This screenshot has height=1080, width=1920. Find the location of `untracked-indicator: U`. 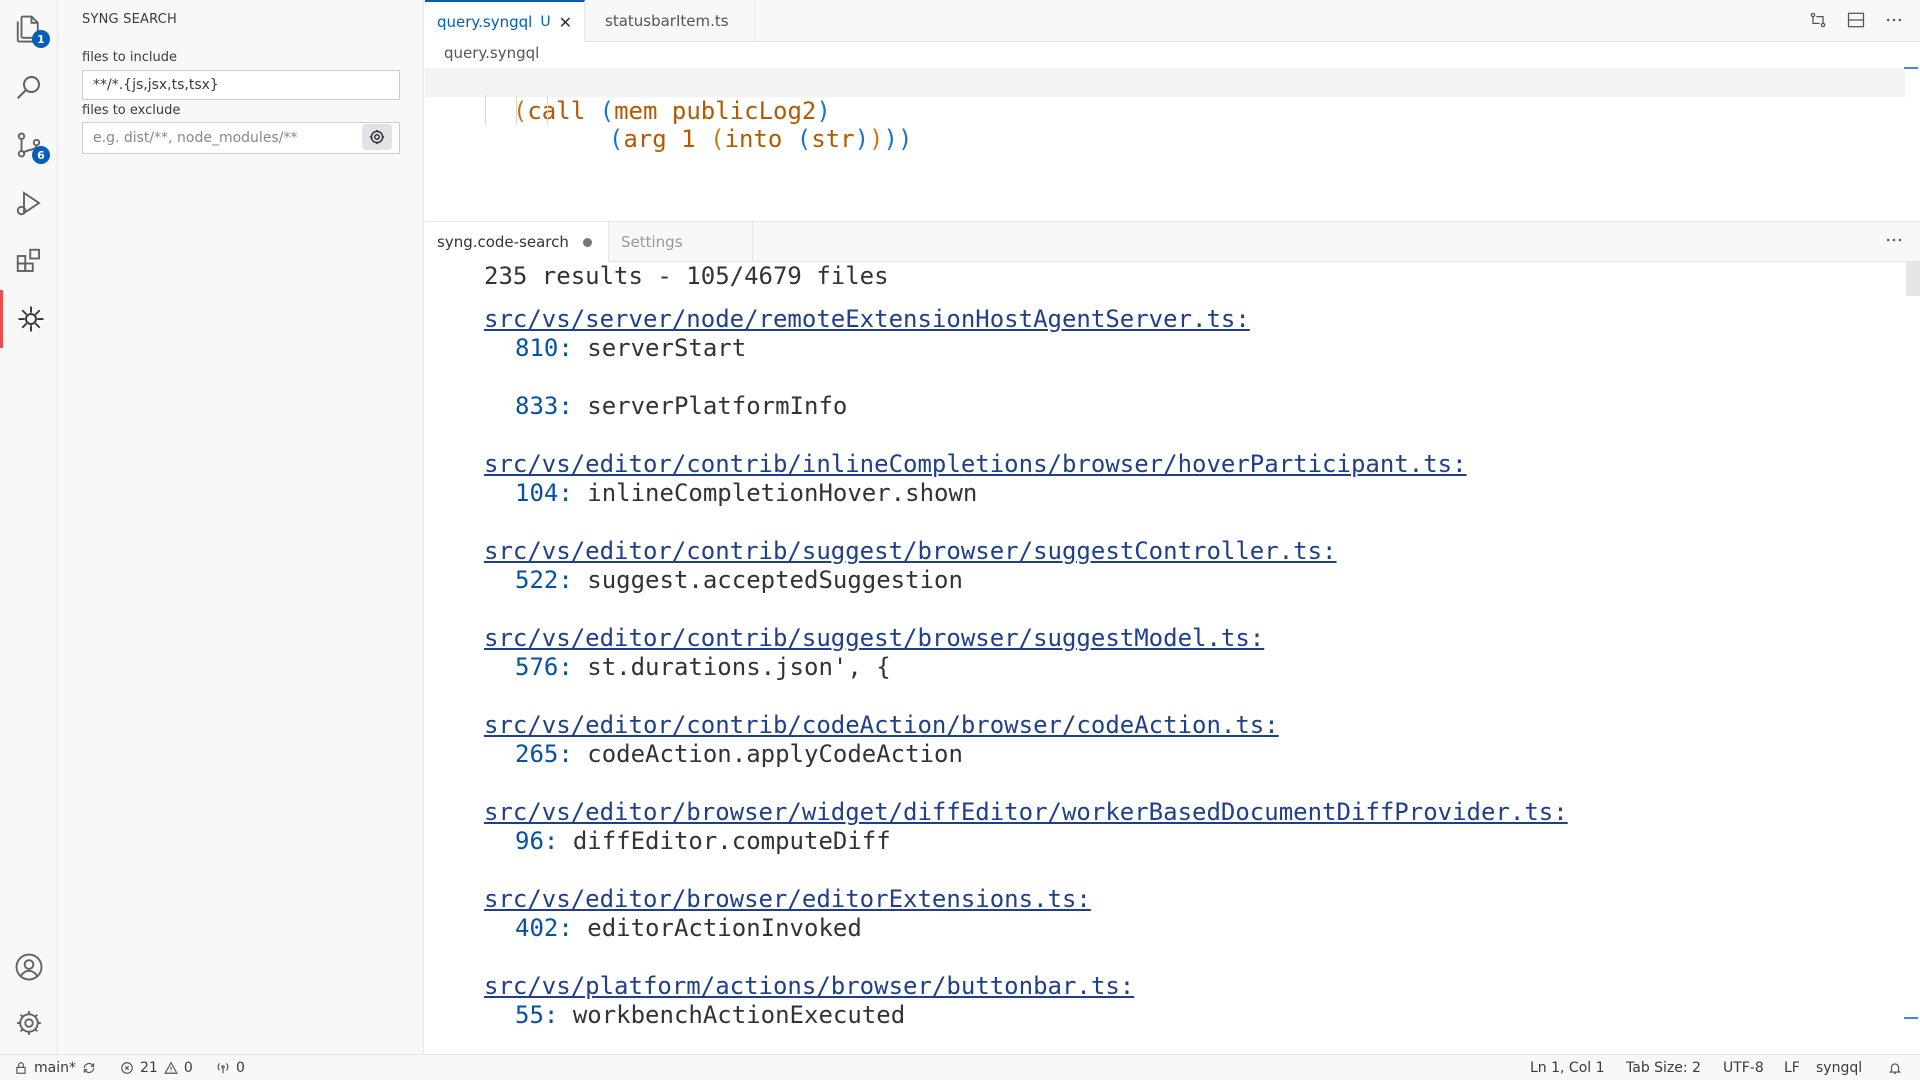

untracked-indicator: U is located at coordinates (545, 22).